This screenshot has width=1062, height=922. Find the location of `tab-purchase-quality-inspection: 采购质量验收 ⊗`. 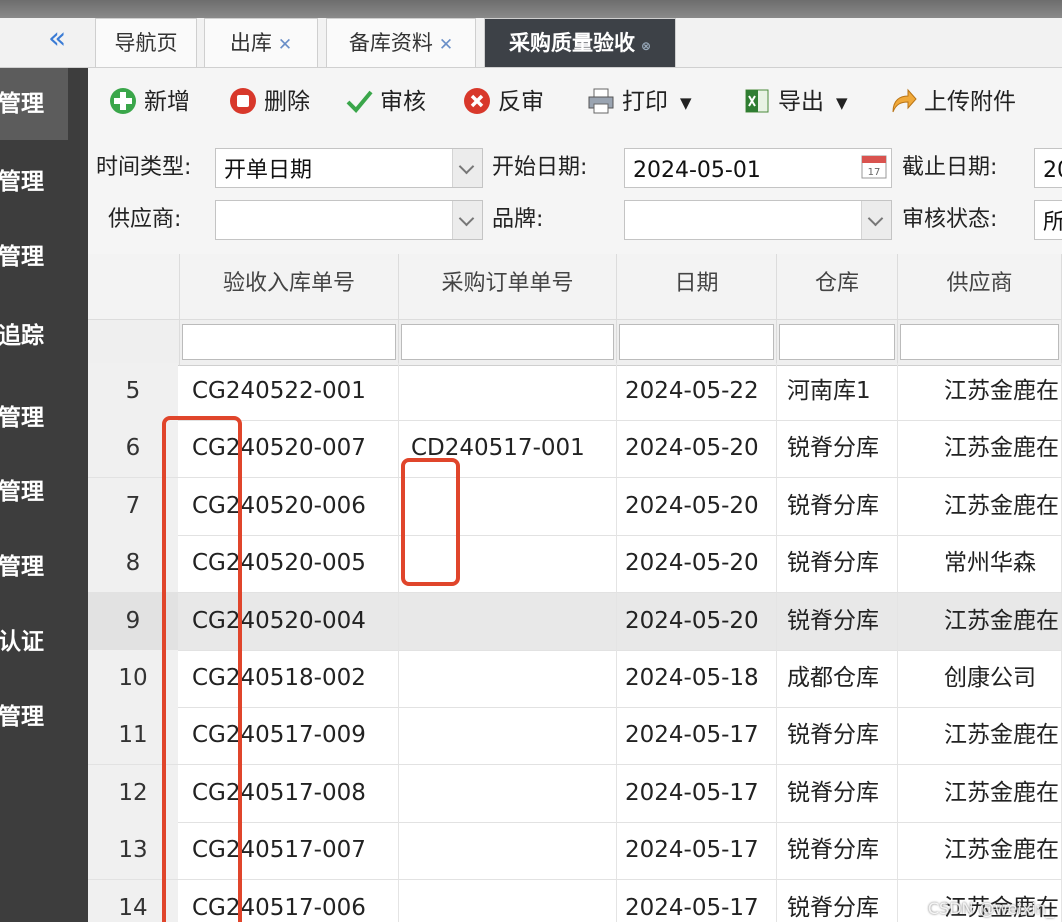

tab-purchase-quality-inspection: 采购质量验收 ⊗ is located at coordinates (580, 42).